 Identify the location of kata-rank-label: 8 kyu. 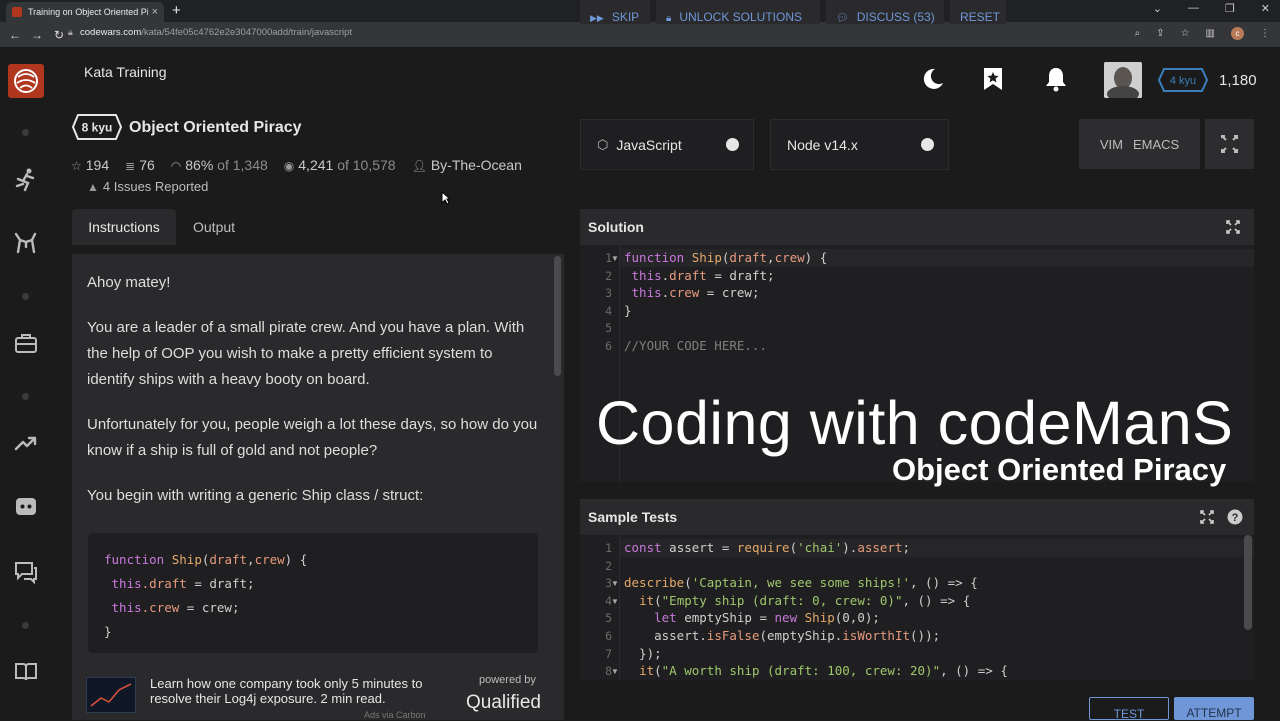
(97, 128).